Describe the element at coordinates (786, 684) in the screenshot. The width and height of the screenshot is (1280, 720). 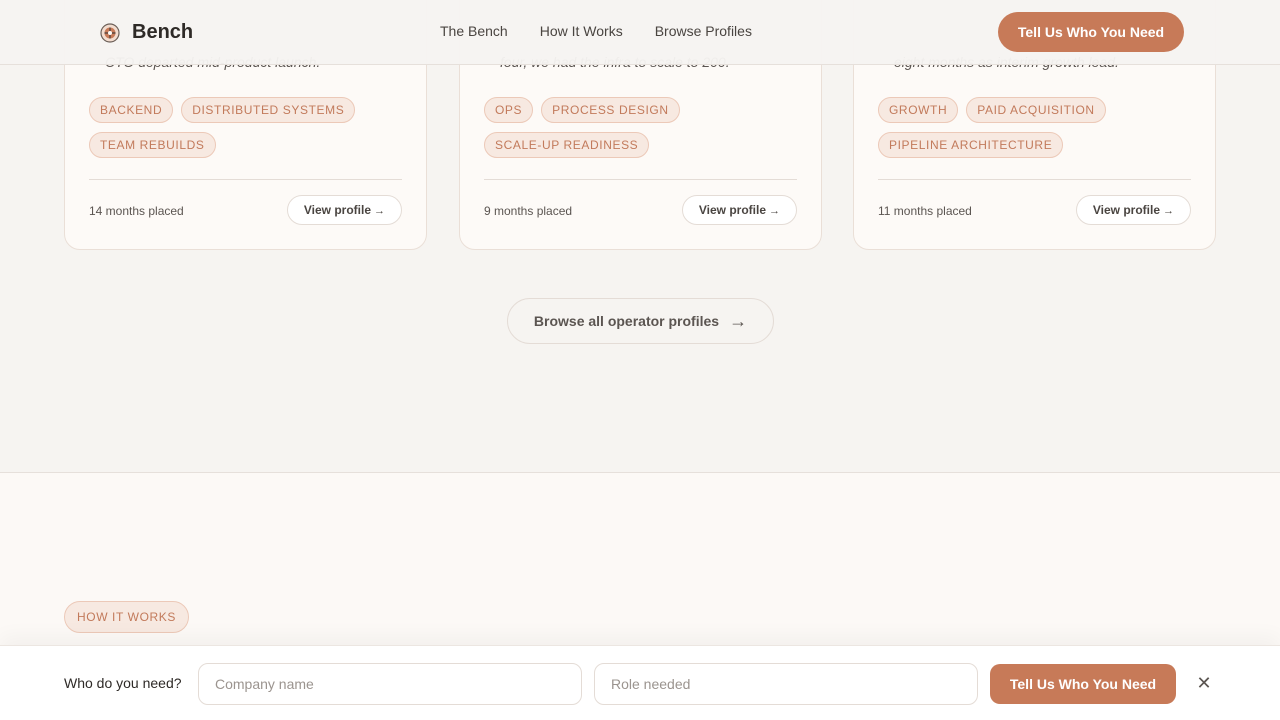
I see `role-needed-input` at that location.